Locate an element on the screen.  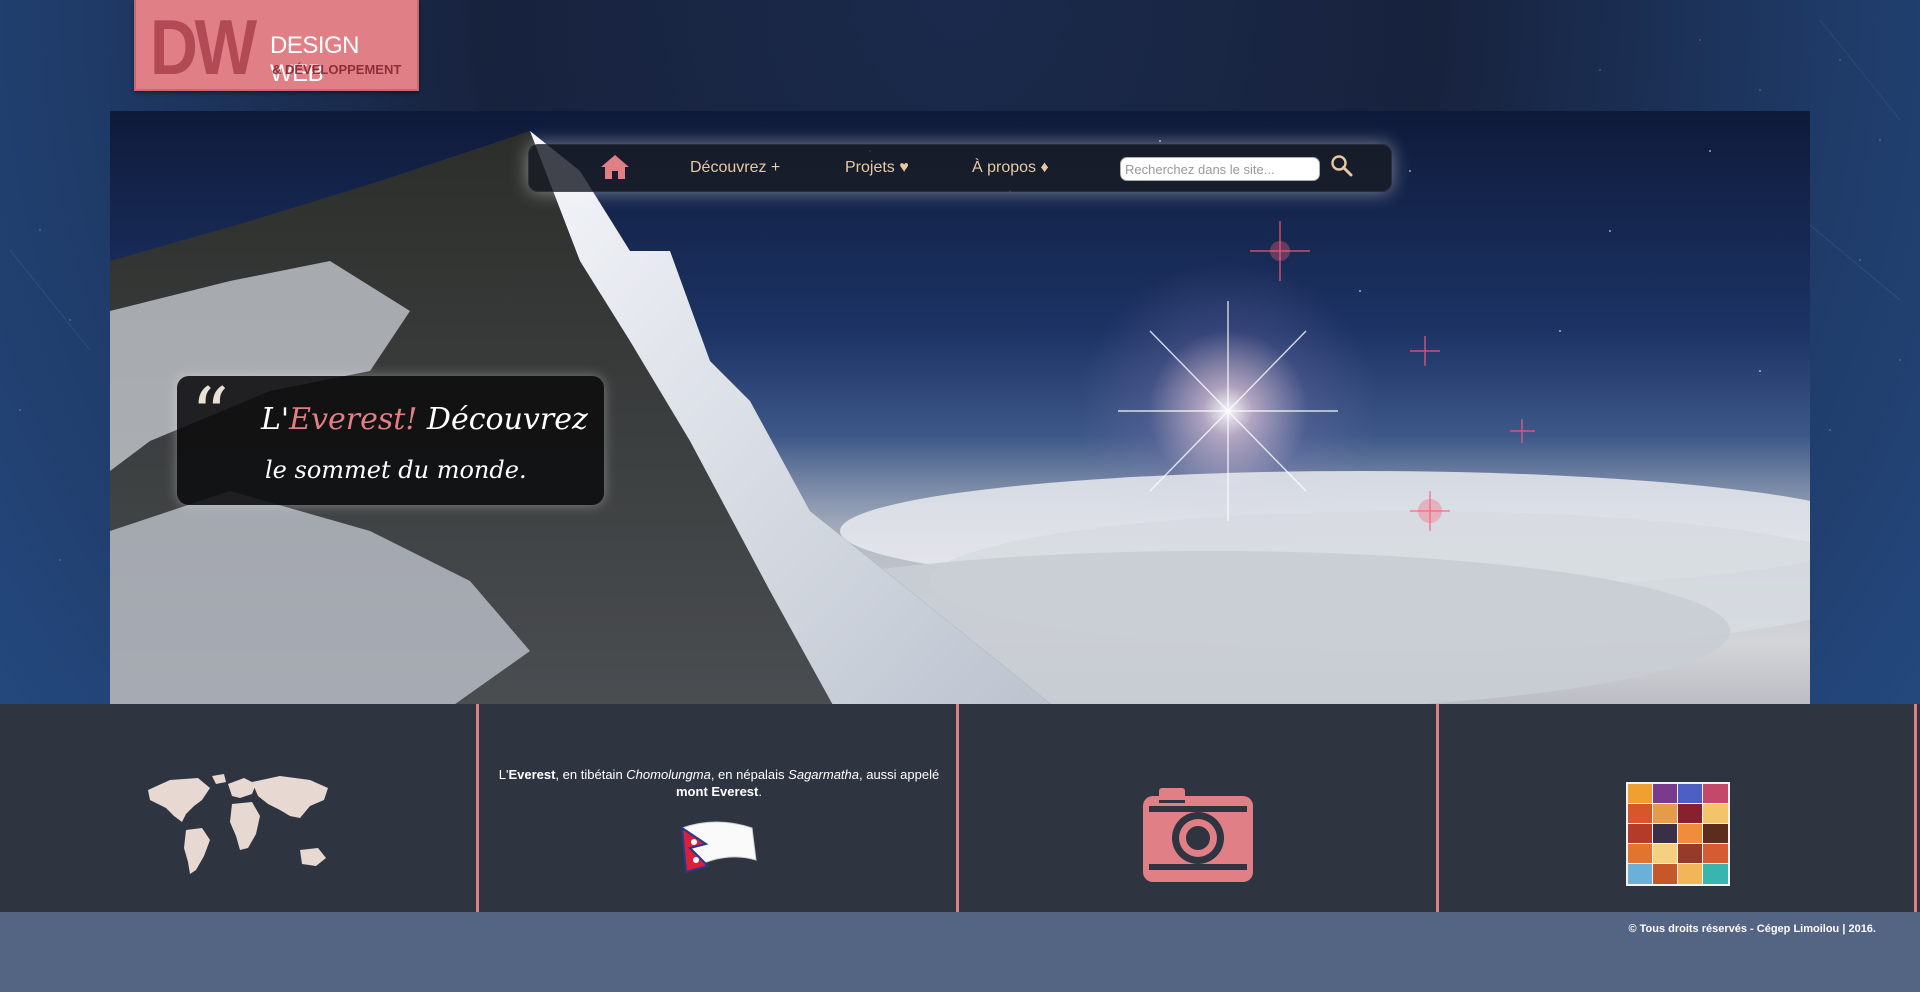
photo-gallery-icon is located at coordinates (1678, 834).